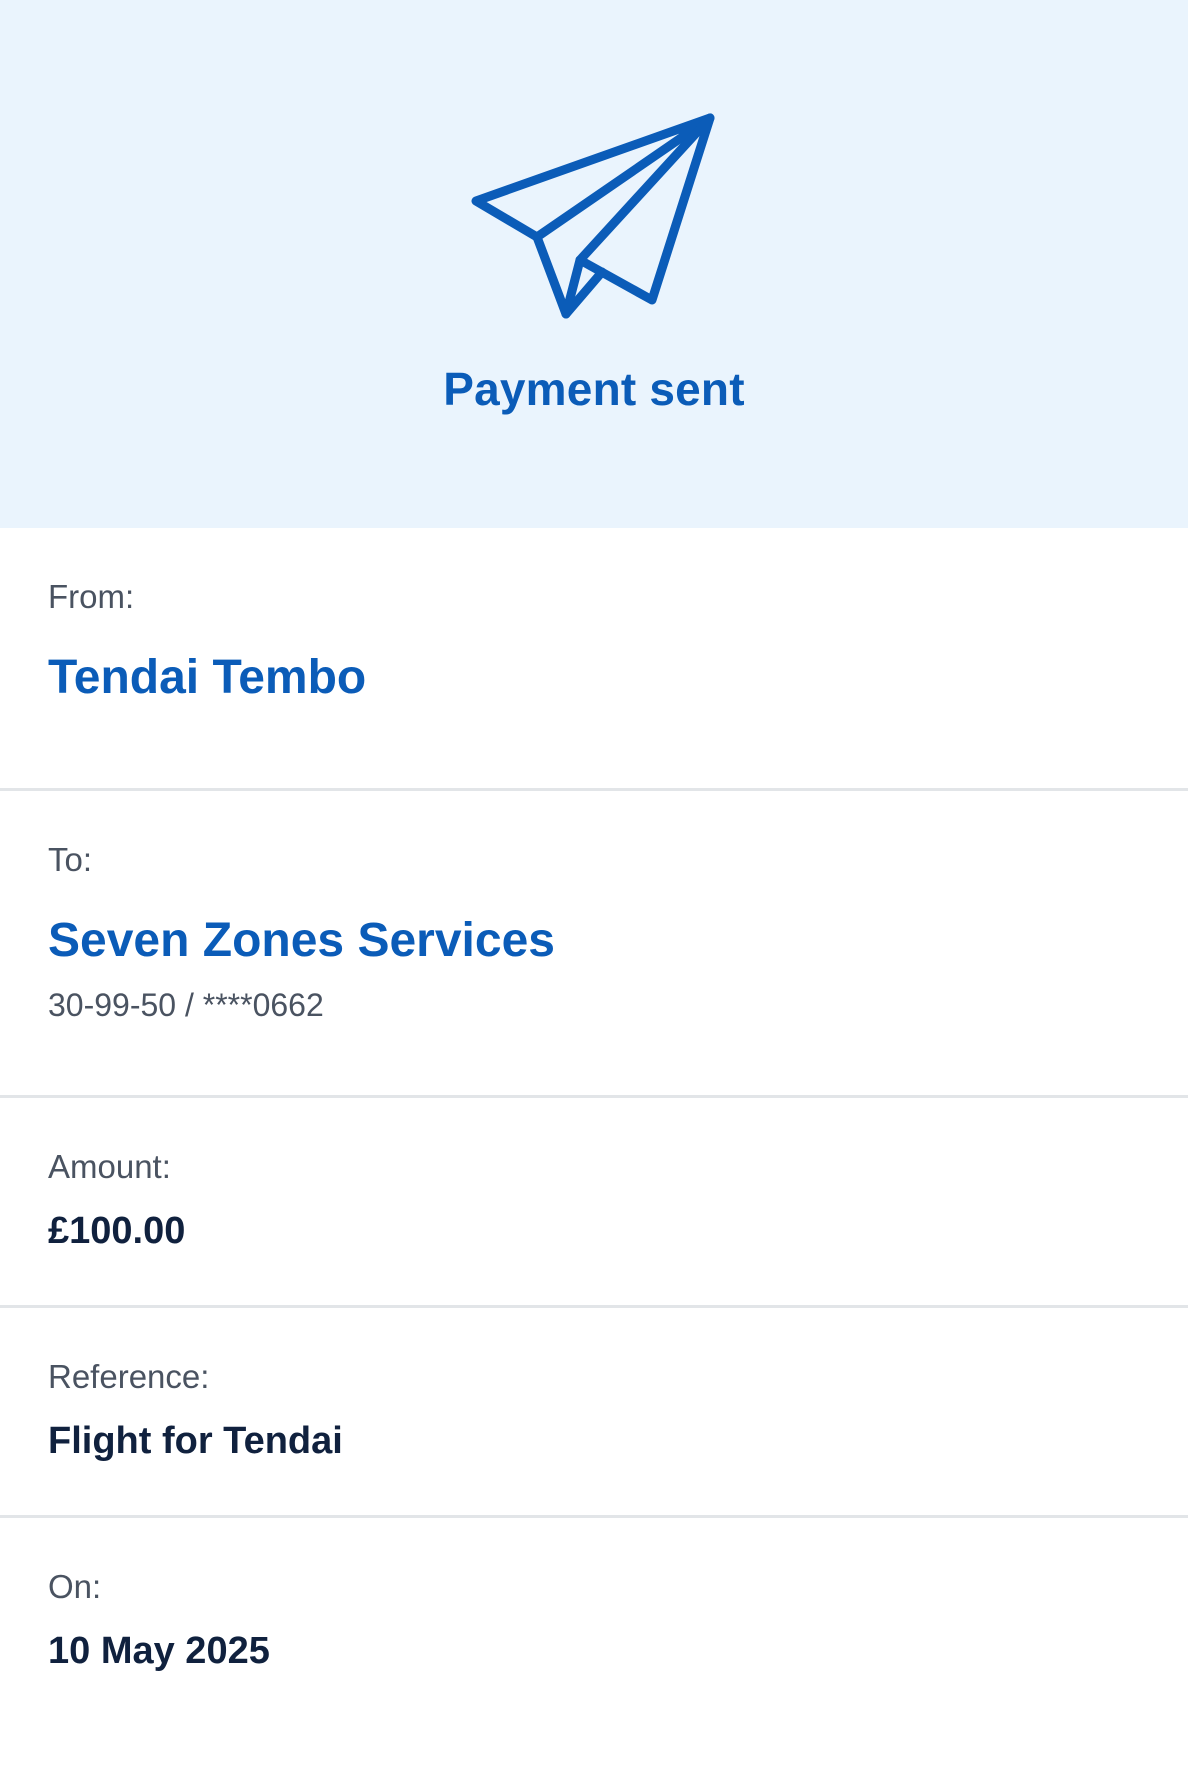 Image resolution: width=1188 pixels, height=1771 pixels. Describe the element at coordinates (594, 659) in the screenshot. I see `from-row: From: Tendai Tembo` at that location.